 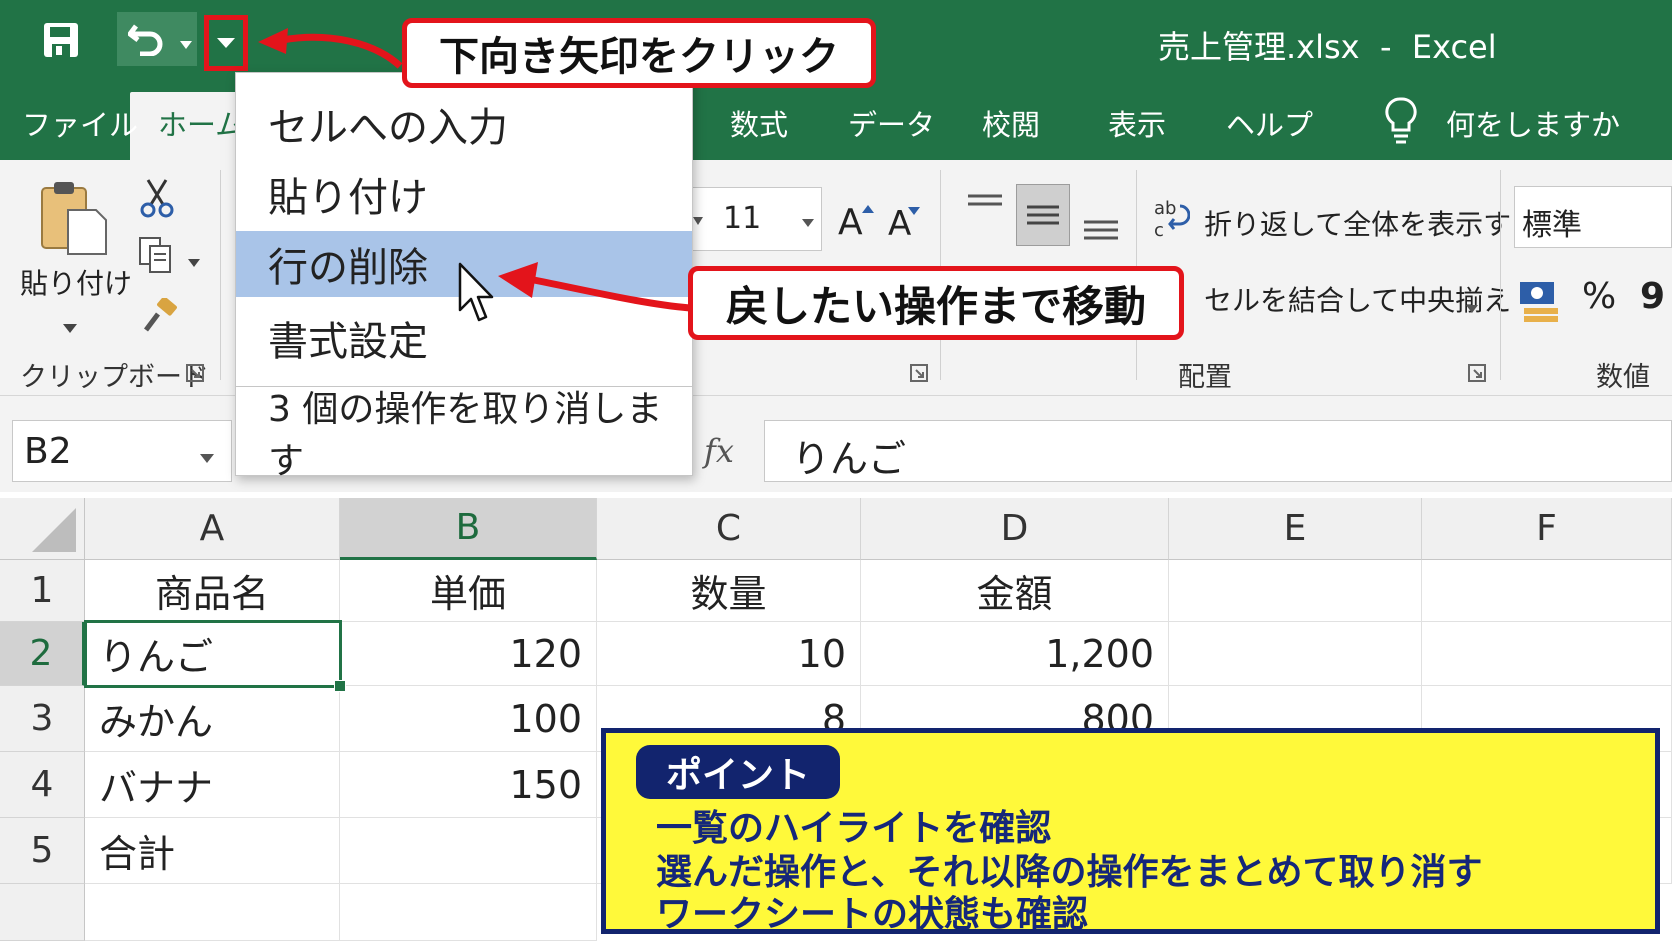 I want to click on caret-down-icon, so click(x=226, y=43).